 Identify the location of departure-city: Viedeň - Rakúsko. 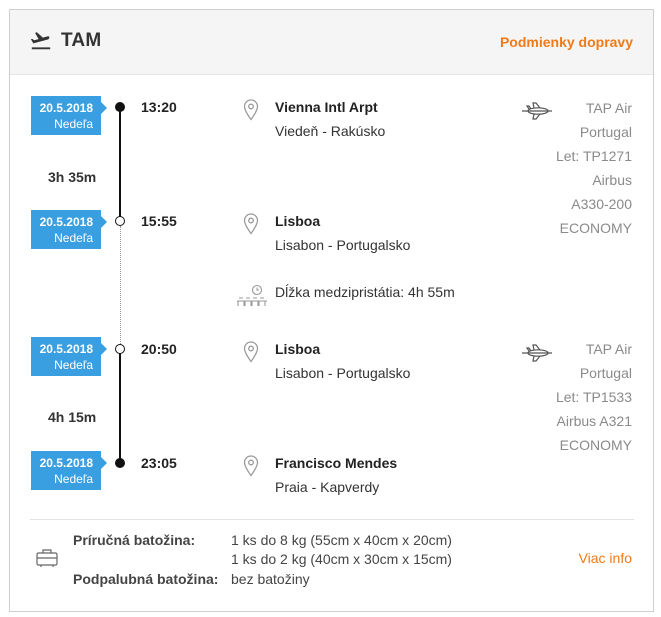
(330, 131).